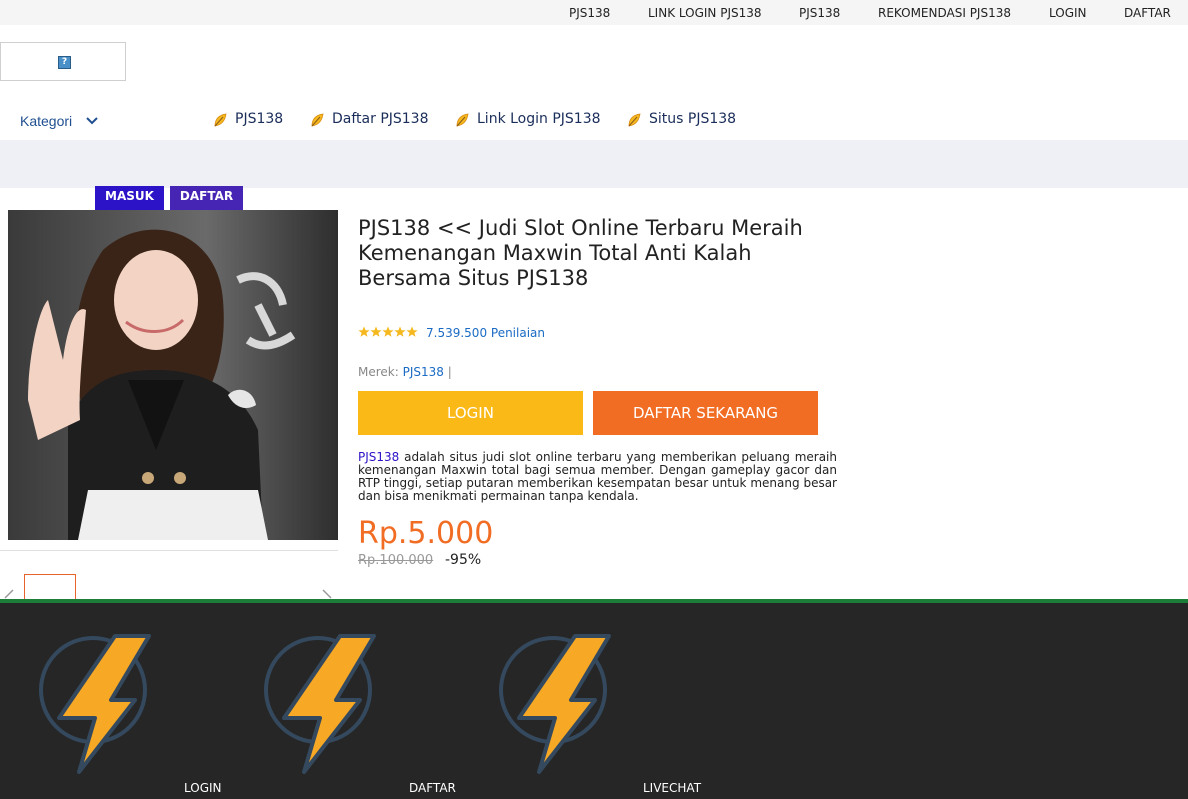 This screenshot has height=799, width=1188. I want to click on masuk-tag: MASUK, so click(129, 198).